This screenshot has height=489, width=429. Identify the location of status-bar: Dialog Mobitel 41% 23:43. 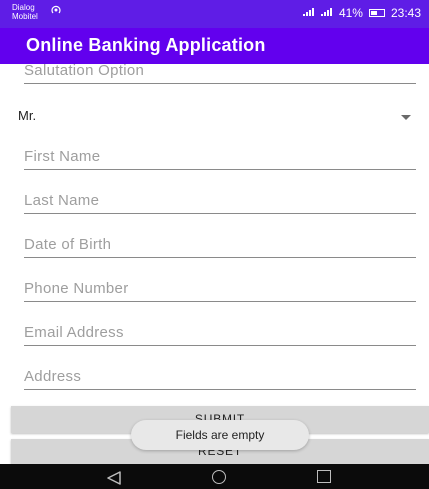
(214, 14).